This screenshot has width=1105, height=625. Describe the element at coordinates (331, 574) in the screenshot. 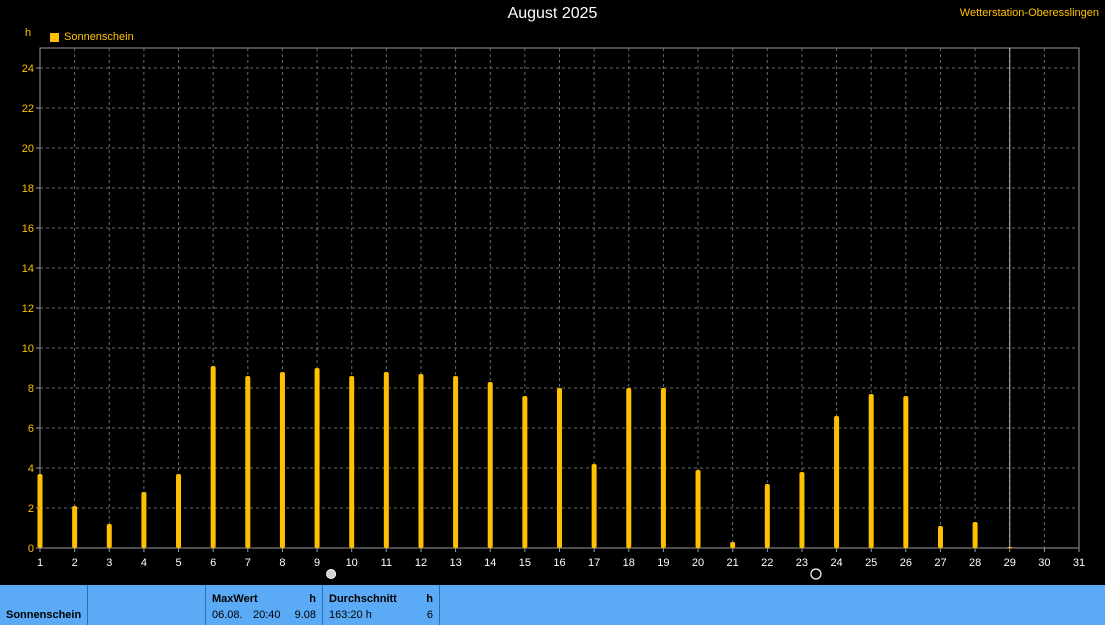

I see `full-moon-icon` at that location.